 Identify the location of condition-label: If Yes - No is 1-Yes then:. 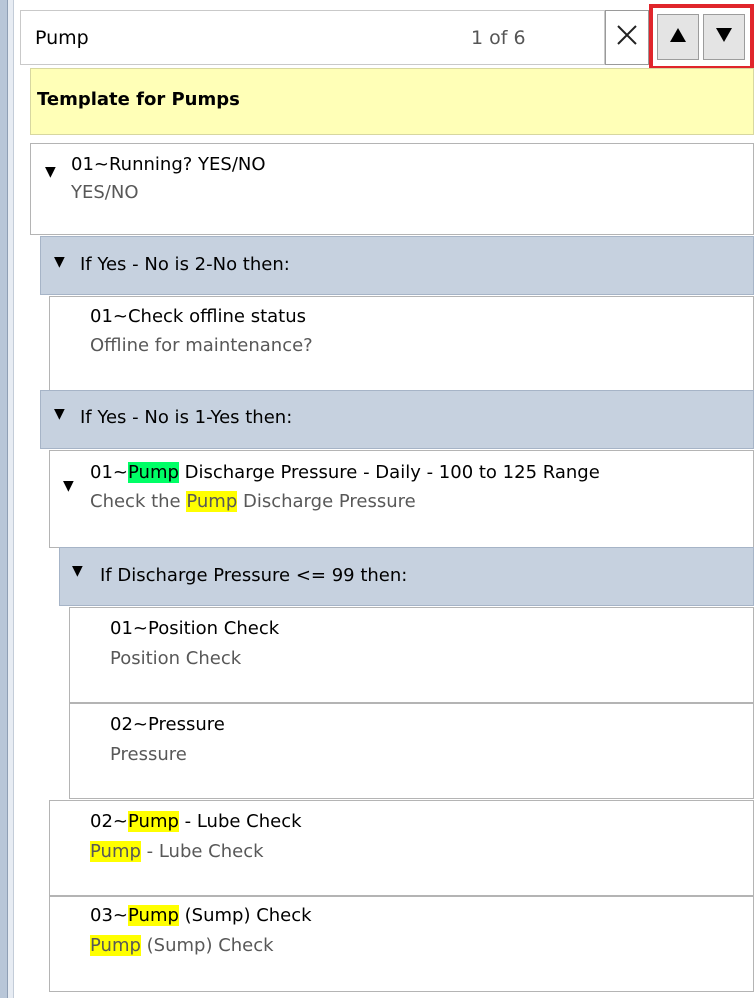
(186, 417).